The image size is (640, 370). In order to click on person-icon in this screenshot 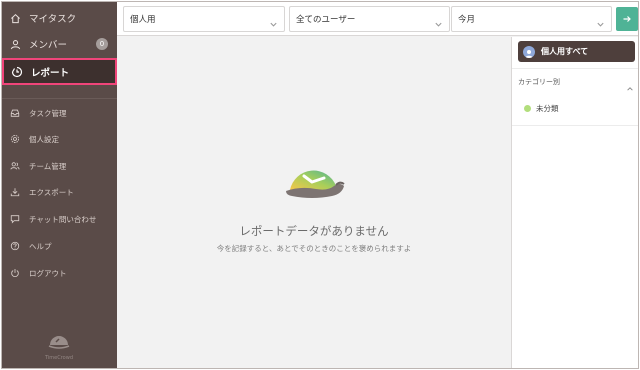, I will do `click(15, 44)`.